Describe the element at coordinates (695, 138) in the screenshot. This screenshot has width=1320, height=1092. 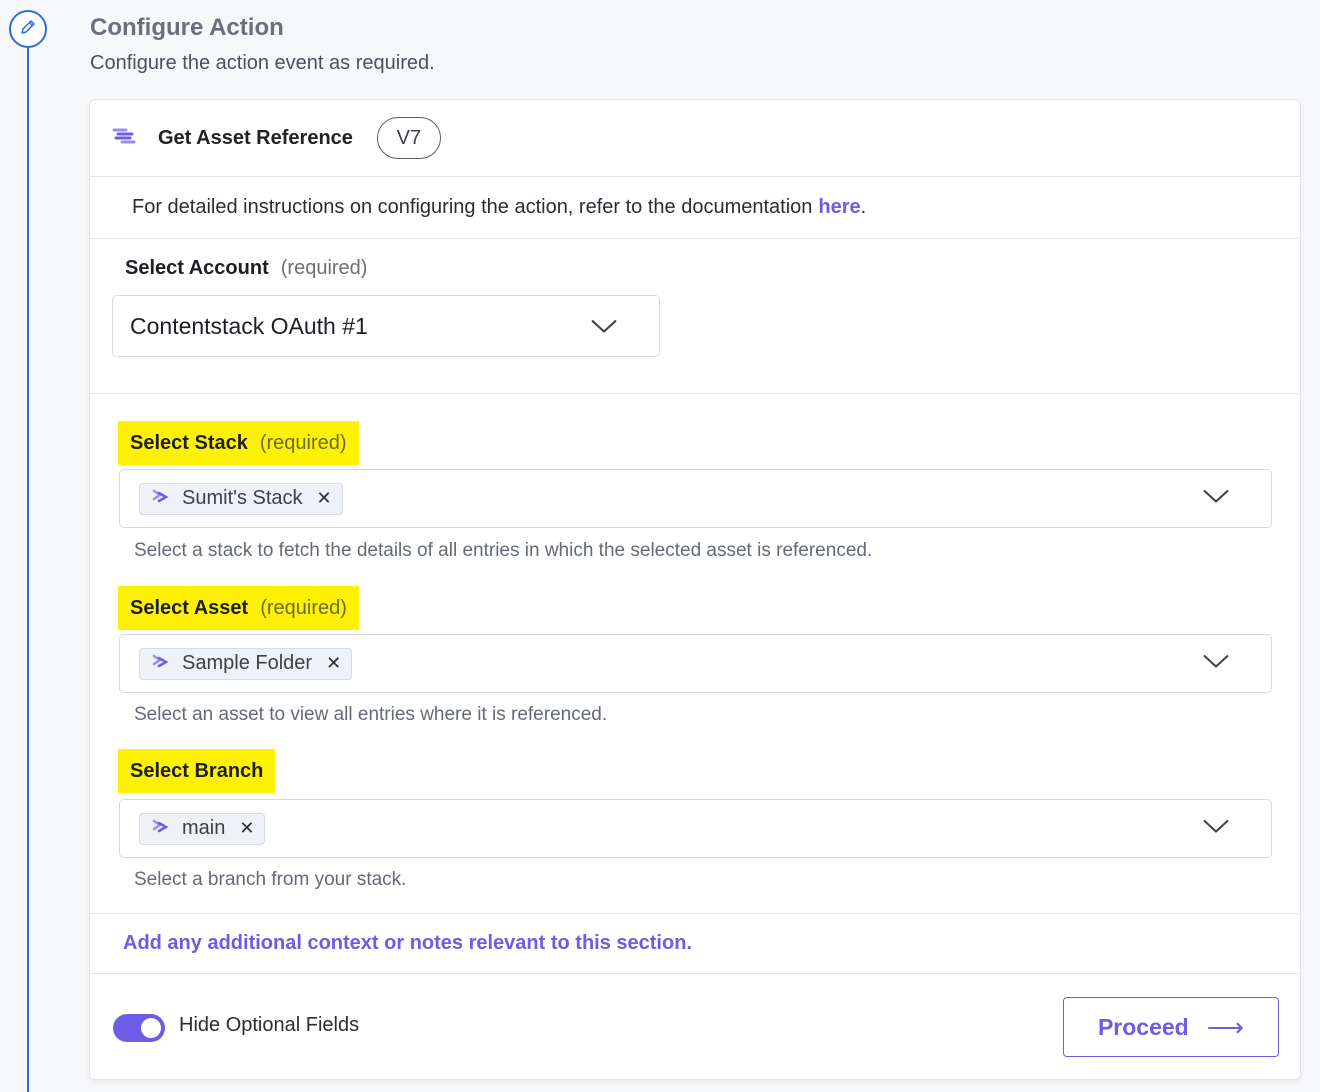
I see `card-header: Get Asset Reference V7` at that location.